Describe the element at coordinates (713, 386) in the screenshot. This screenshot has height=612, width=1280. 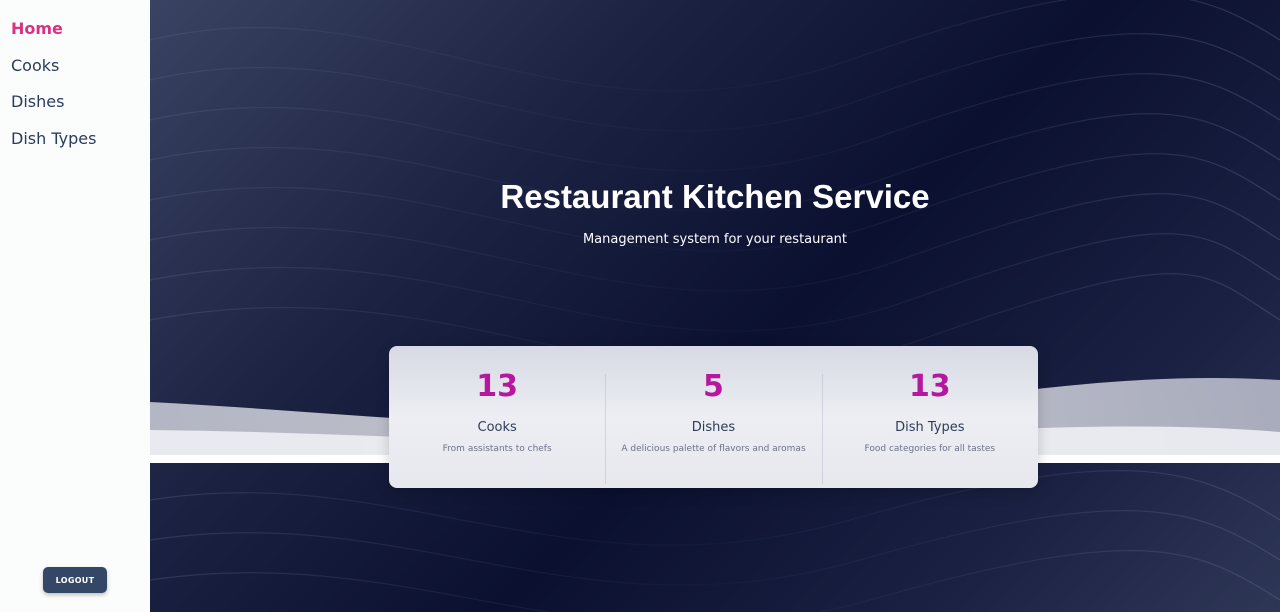
I see `stat-value: 5` at that location.